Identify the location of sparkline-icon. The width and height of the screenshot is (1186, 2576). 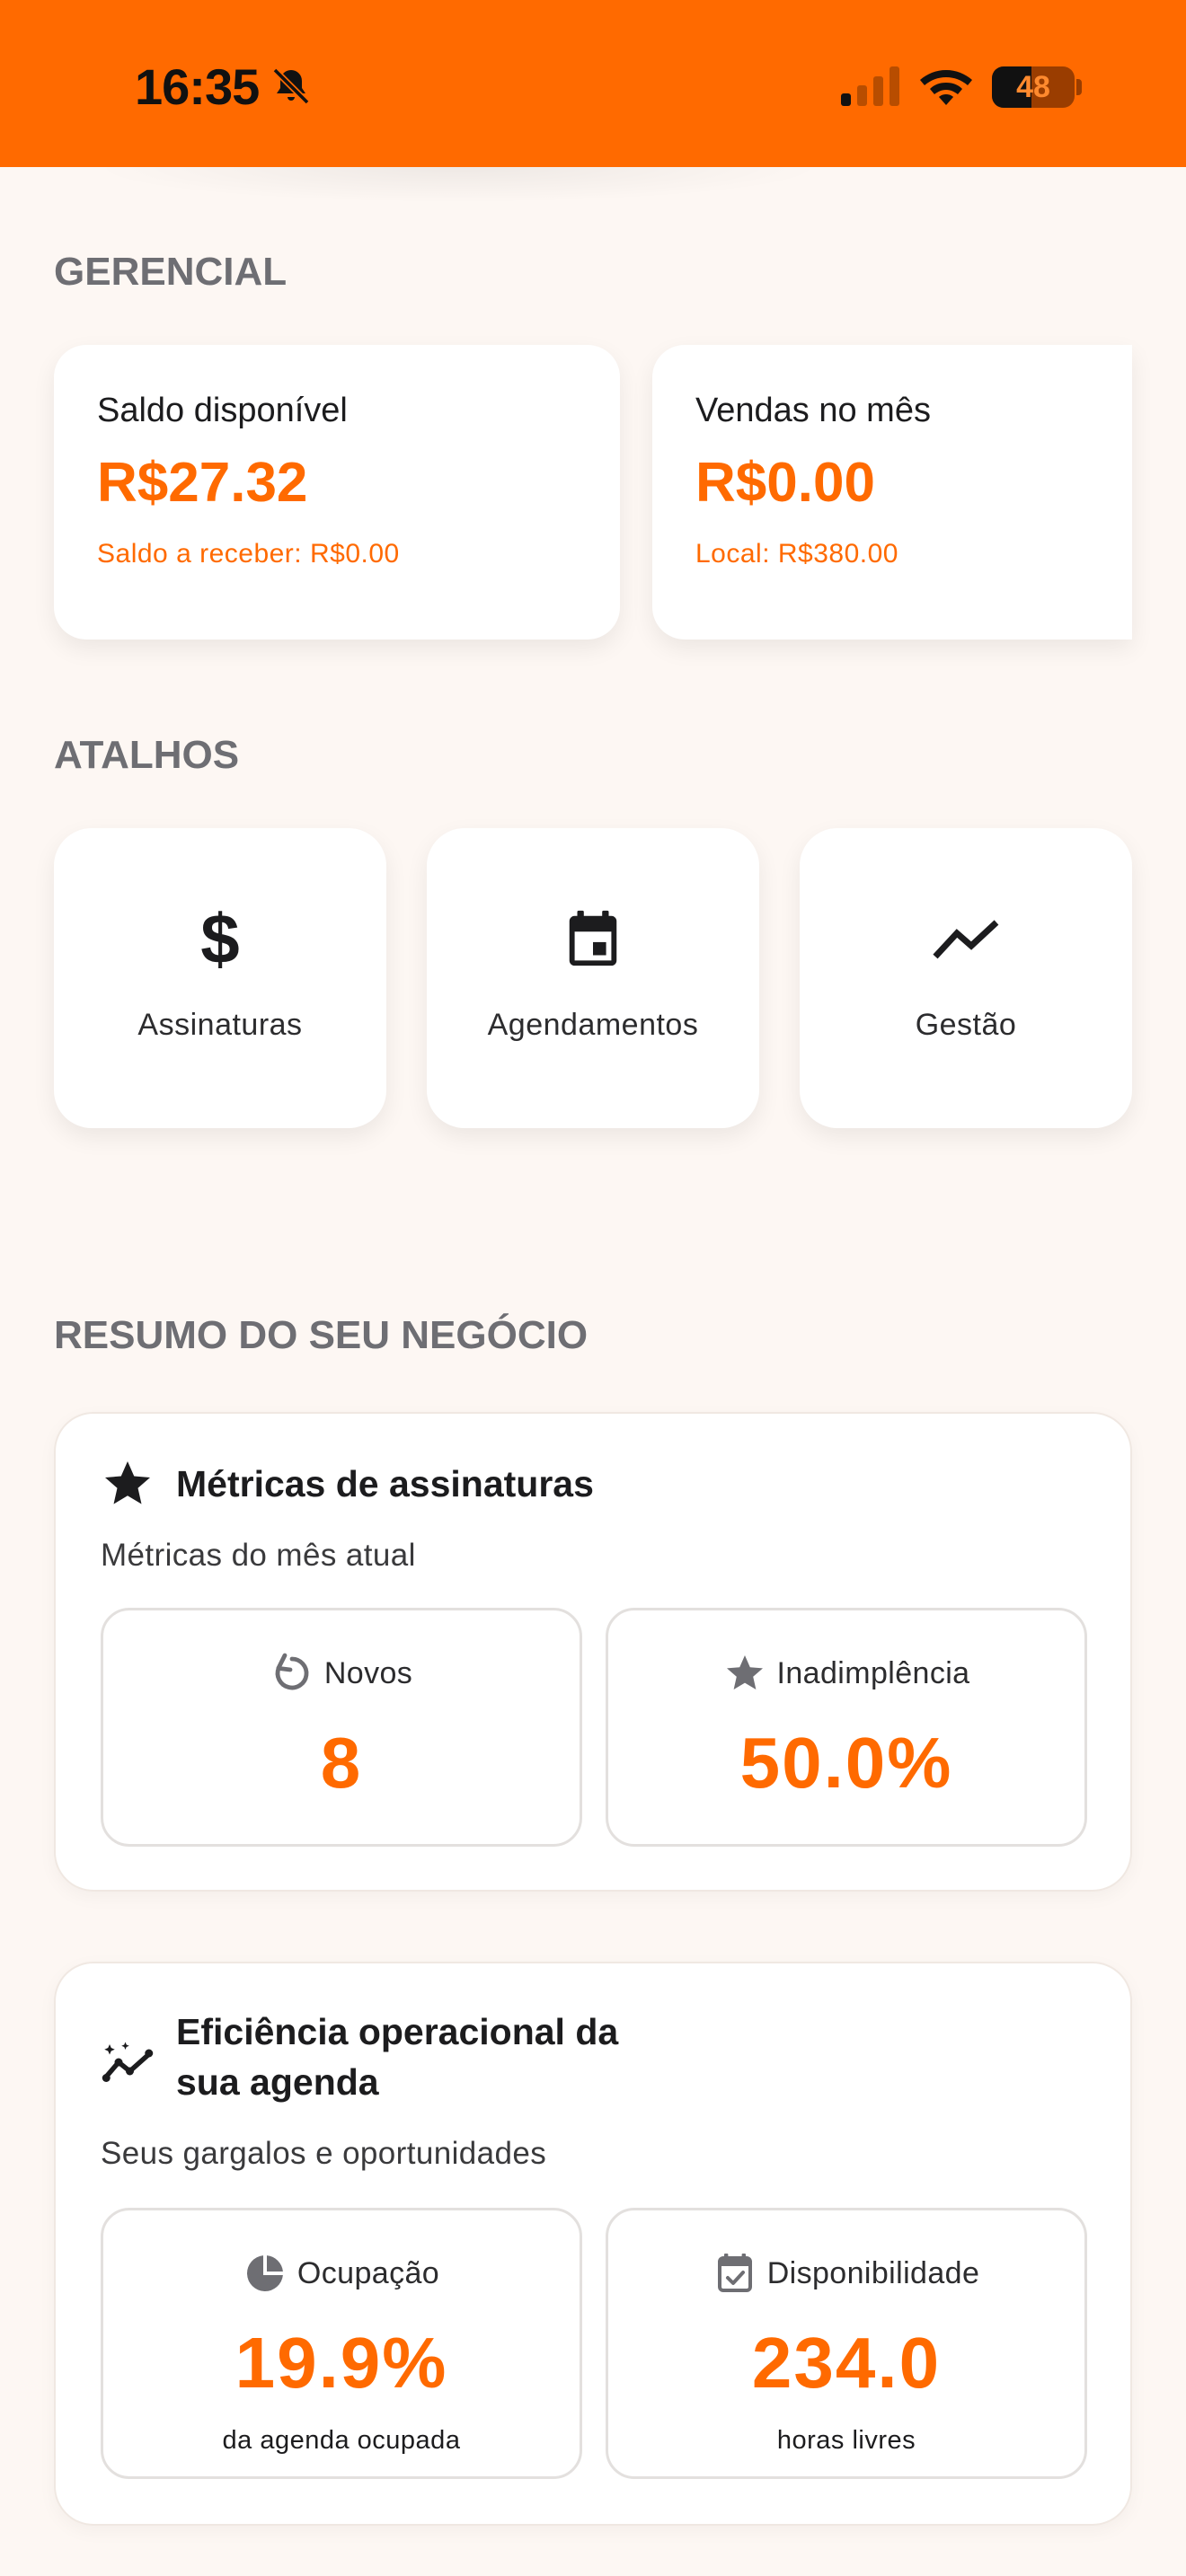
(128, 2062).